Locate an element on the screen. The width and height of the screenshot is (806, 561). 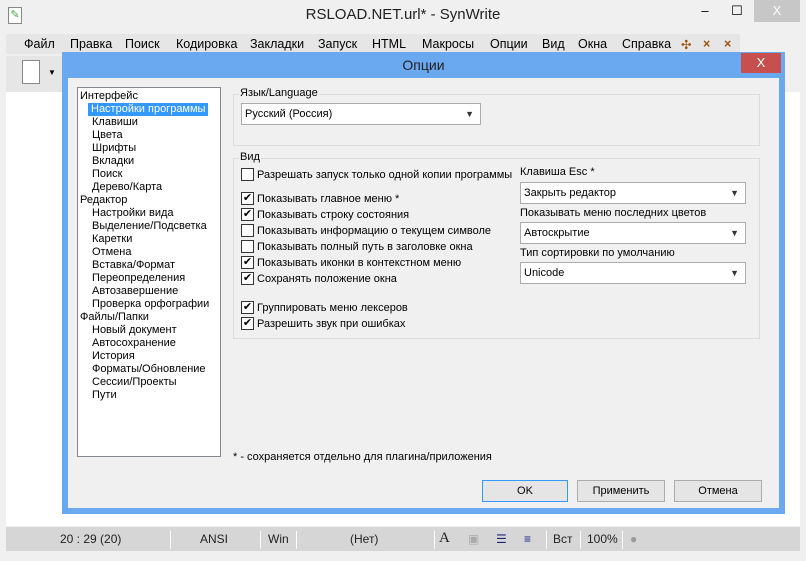
tree-item: Вкладки is located at coordinates (113, 161).